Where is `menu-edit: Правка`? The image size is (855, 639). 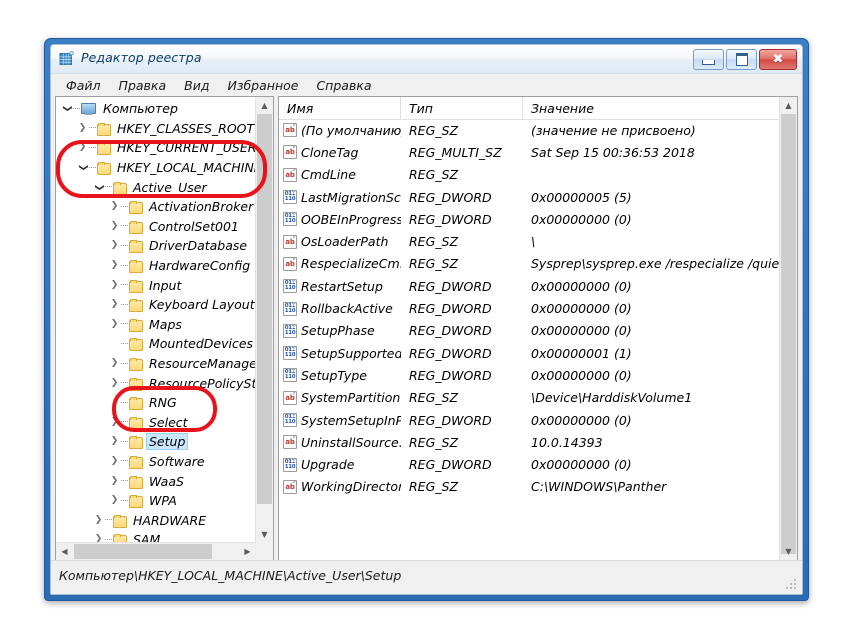
menu-edit: Правка is located at coordinates (143, 85).